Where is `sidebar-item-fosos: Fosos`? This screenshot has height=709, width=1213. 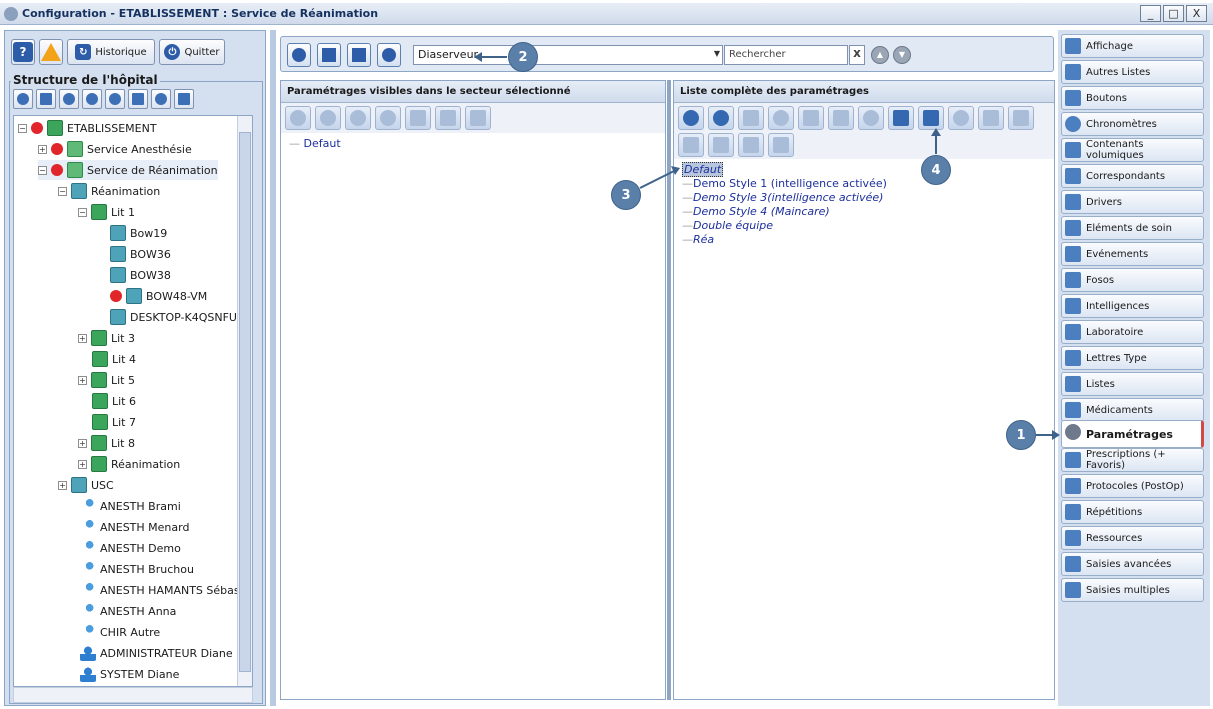
sidebar-item-fosos: Fosos is located at coordinates (1132, 280).